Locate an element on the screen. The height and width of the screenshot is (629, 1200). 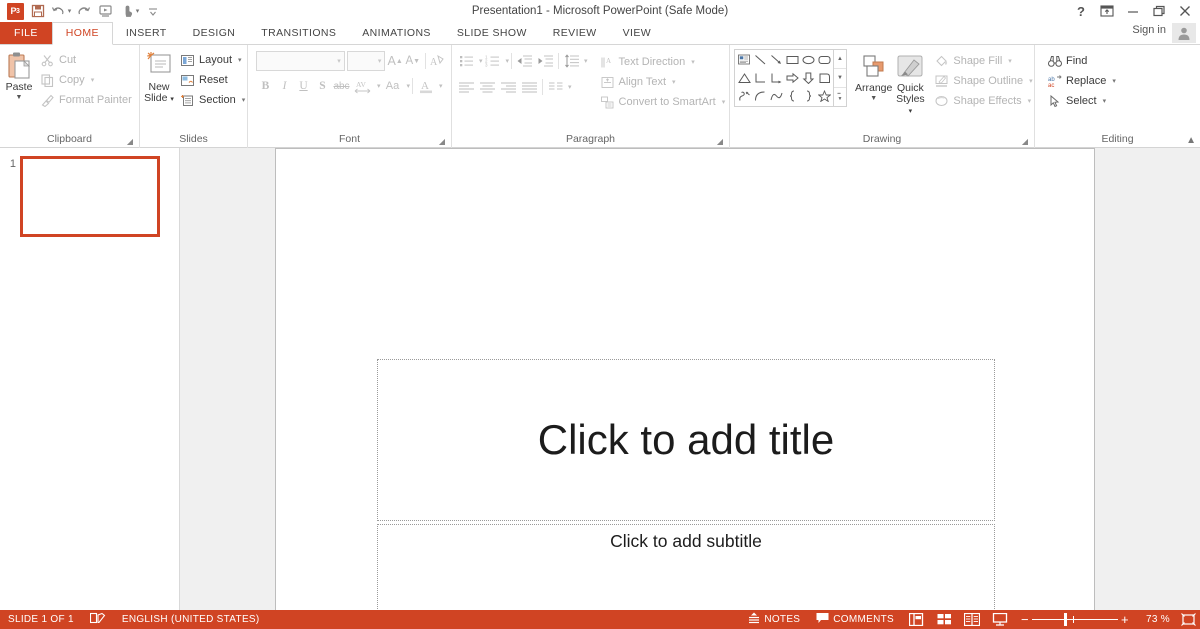
shape-pentagon-icon is located at coordinates (824, 78).